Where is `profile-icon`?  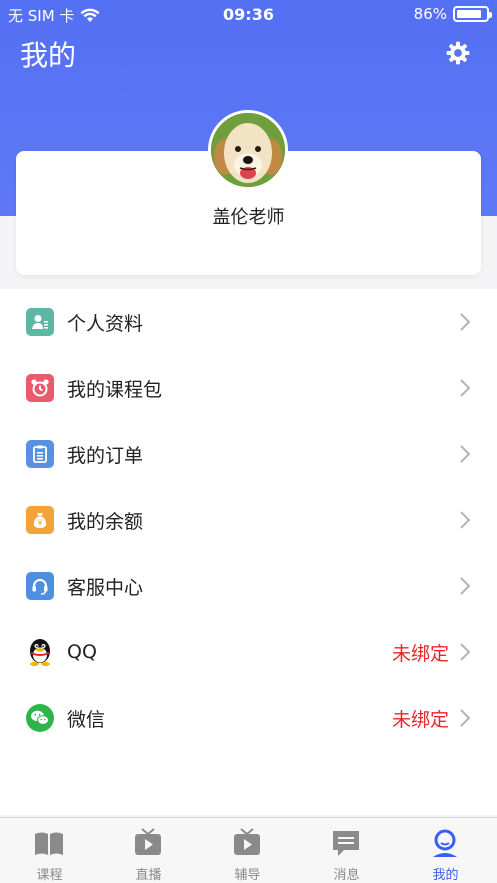 profile-icon is located at coordinates (445, 843).